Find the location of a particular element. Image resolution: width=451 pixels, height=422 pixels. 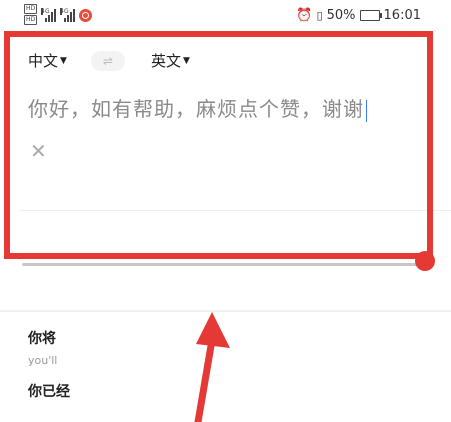

annotation-arrow is located at coordinates (212, 367).